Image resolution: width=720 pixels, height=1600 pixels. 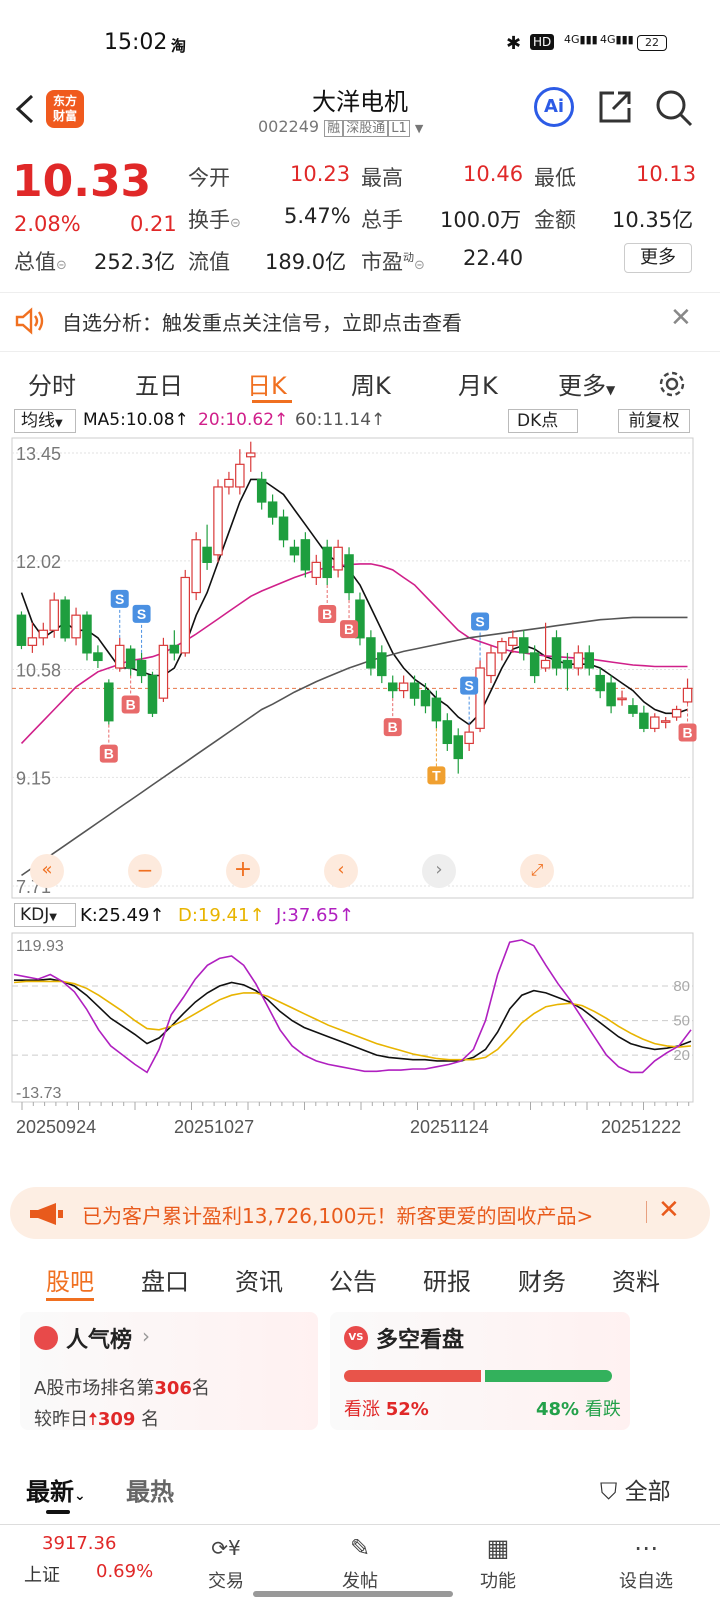 I want to click on tab-finance: 财务, so click(x=542, y=1279).